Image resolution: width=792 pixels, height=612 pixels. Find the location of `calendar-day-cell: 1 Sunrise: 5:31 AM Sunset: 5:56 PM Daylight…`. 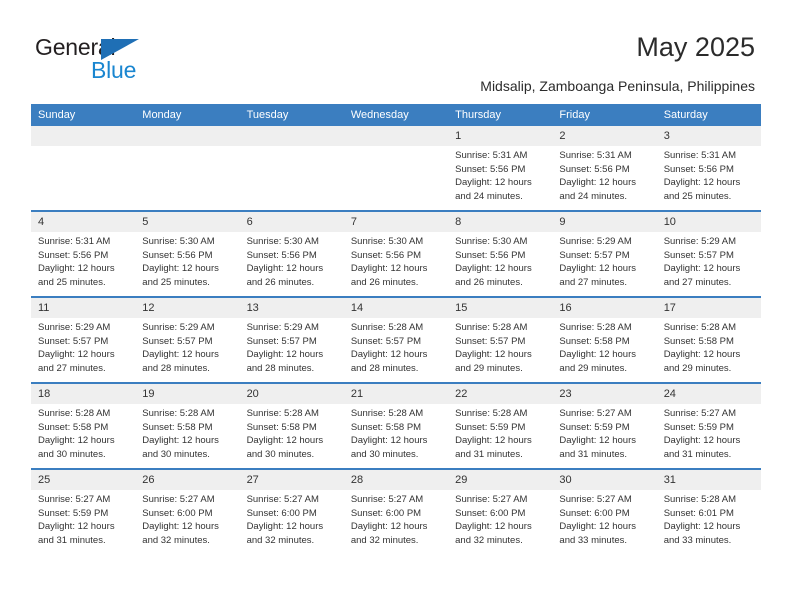

calendar-day-cell: 1 Sunrise: 5:31 AM Sunset: 5:56 PM Daylight… is located at coordinates (500, 168).